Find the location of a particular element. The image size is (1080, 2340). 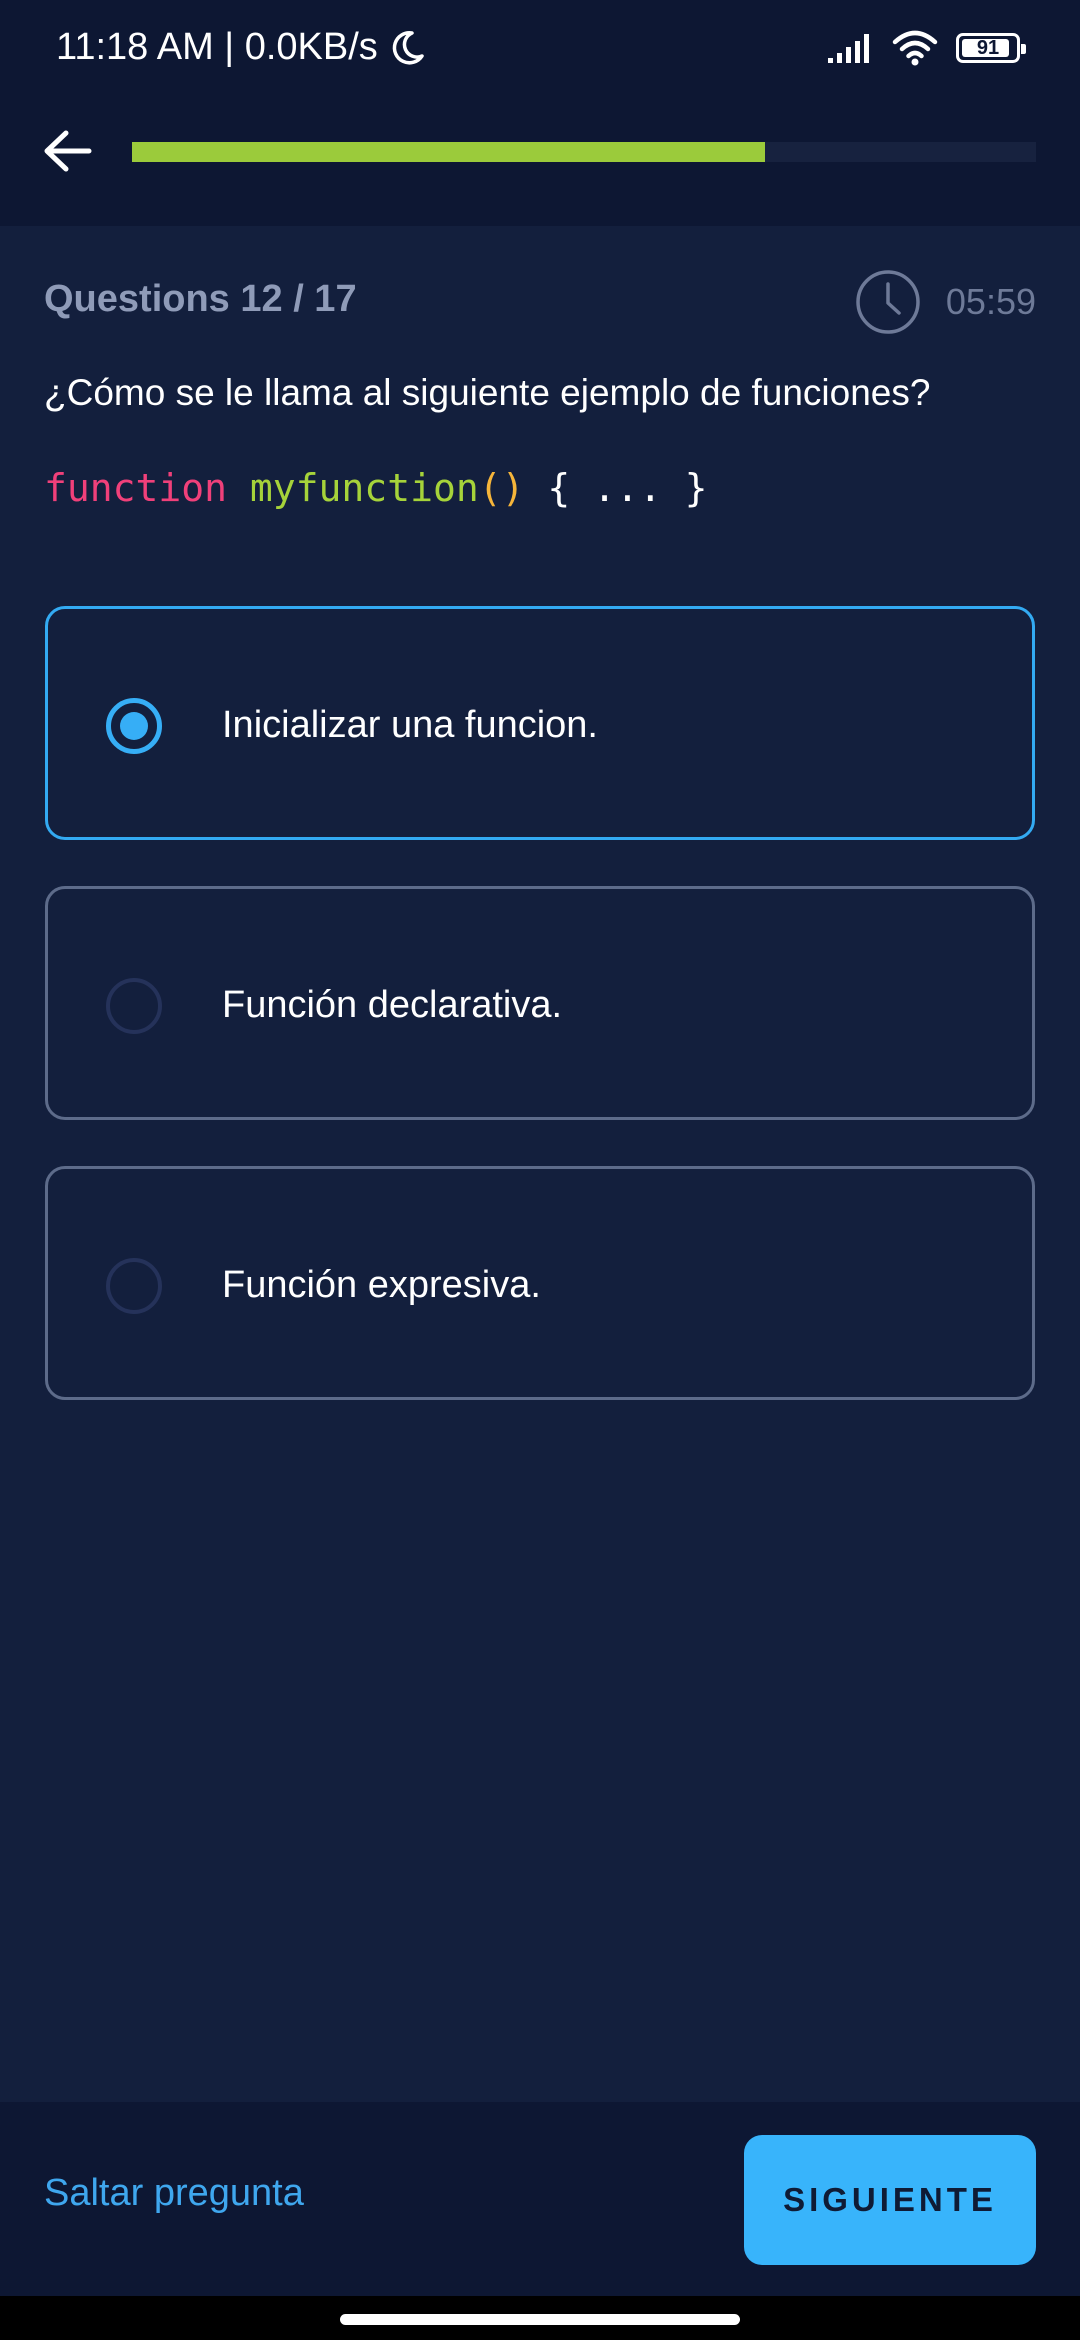

top-area: 11:18 AM | 0.0KB/s 91 is located at coordinates (540, 113).